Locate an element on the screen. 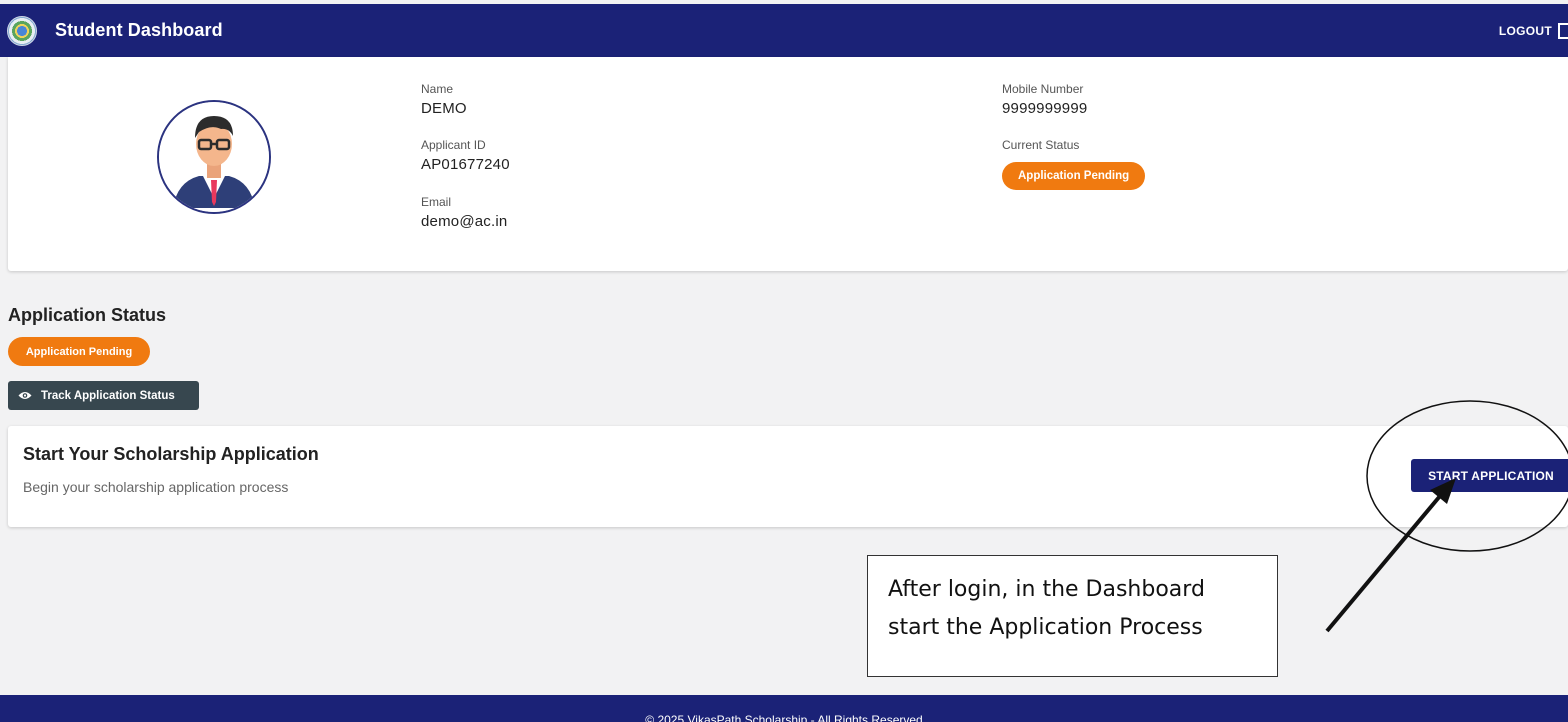 This screenshot has width=1568, height=722. emblem-icon is located at coordinates (22, 30).